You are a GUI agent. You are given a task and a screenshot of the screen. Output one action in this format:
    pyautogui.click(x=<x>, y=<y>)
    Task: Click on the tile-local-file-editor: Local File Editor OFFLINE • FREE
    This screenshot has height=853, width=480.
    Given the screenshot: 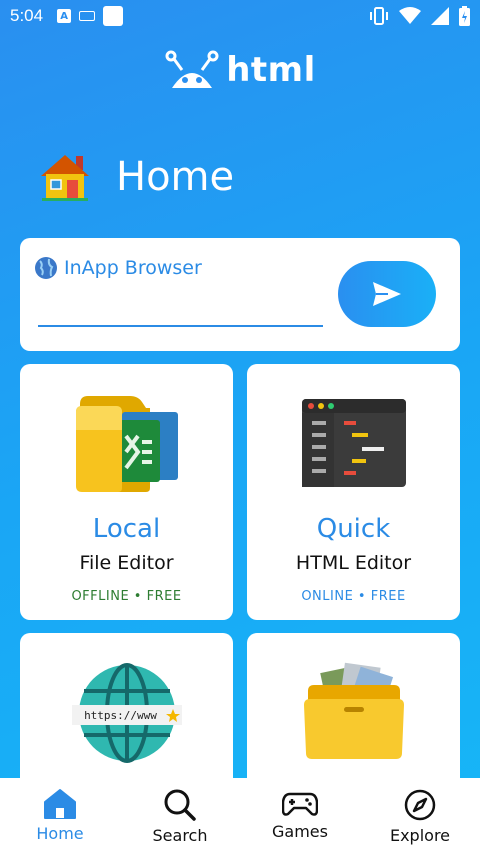 What is the action you would take?
    pyautogui.click(x=126, y=492)
    